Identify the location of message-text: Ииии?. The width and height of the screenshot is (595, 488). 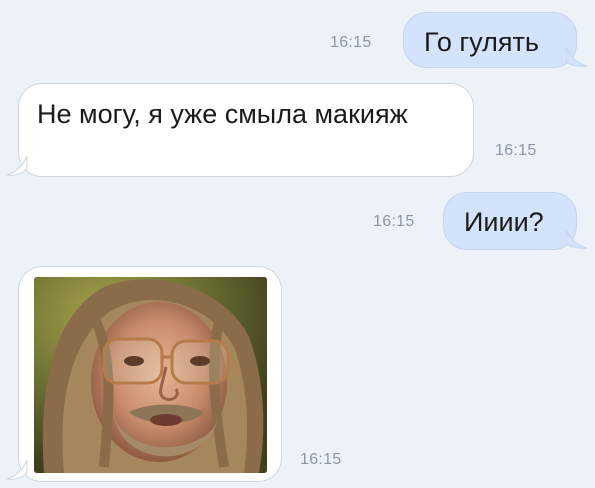
(504, 222).